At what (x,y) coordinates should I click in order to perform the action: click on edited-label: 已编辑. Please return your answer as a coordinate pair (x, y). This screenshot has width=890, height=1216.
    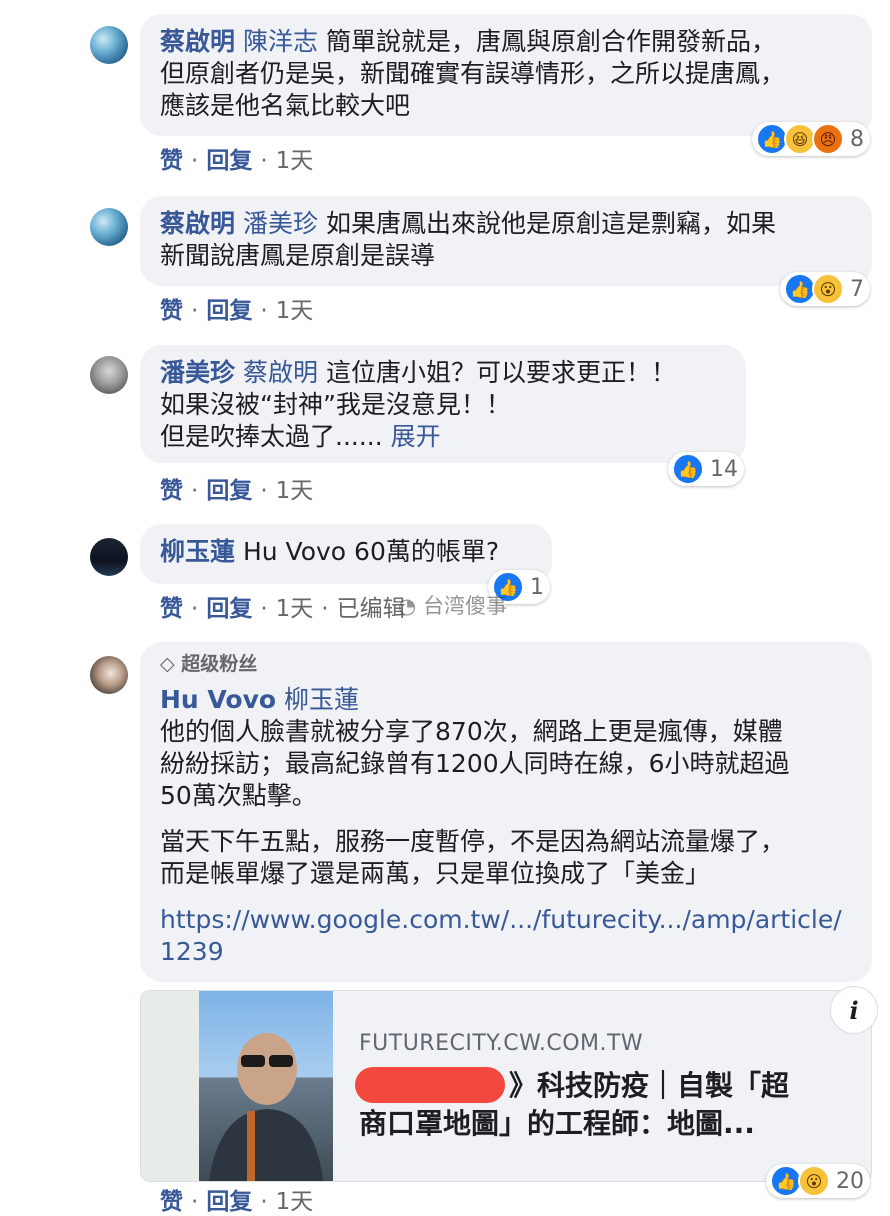
    Looking at the image, I should click on (371, 609).